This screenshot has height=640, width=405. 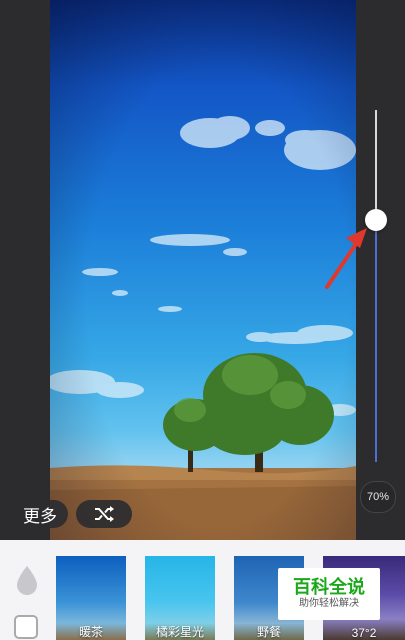 I want to click on tool-column, so click(x=26, y=590).